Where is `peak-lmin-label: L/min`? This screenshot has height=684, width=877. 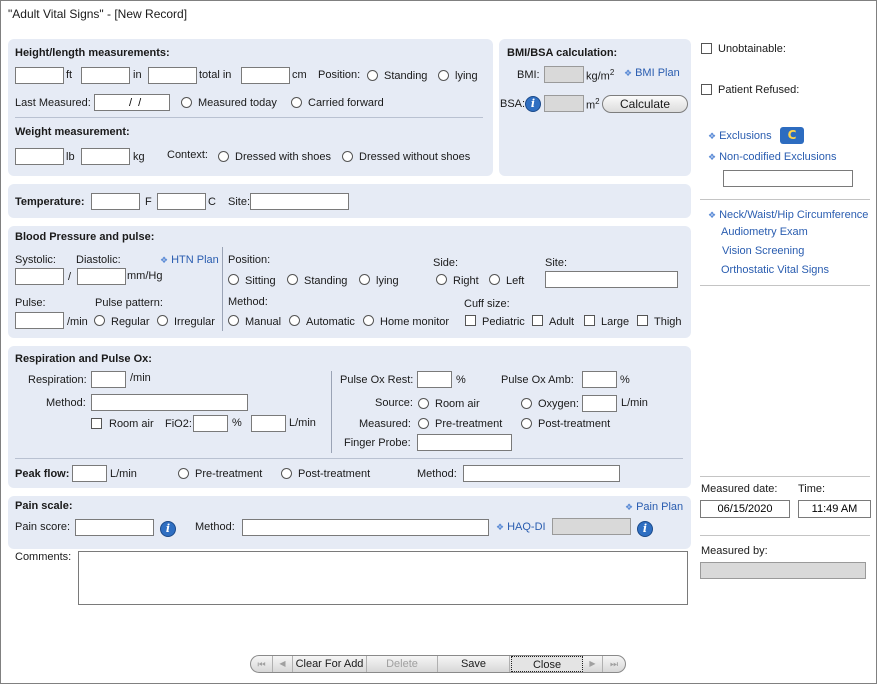 peak-lmin-label: L/min is located at coordinates (123, 474).